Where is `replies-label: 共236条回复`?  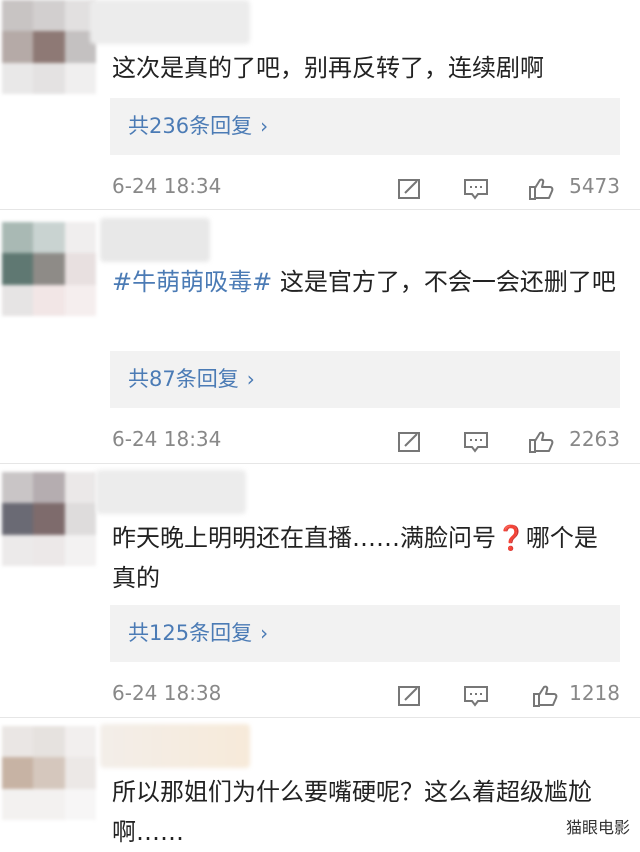 replies-label: 共236条回复 is located at coordinates (190, 126).